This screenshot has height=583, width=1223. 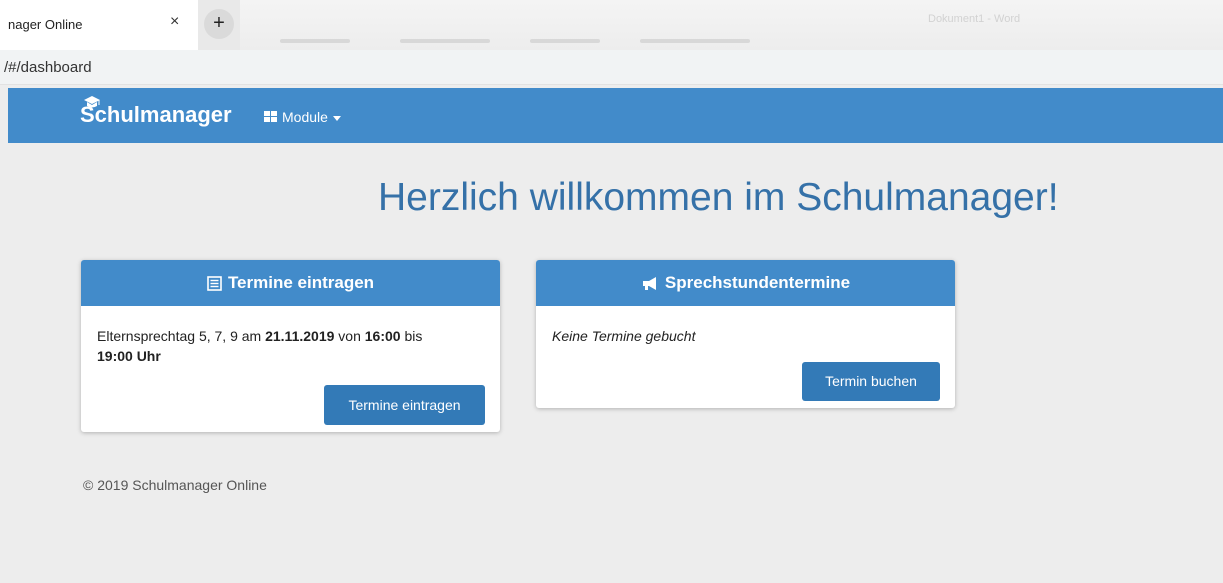 I want to click on list-icon, so click(x=214, y=283).